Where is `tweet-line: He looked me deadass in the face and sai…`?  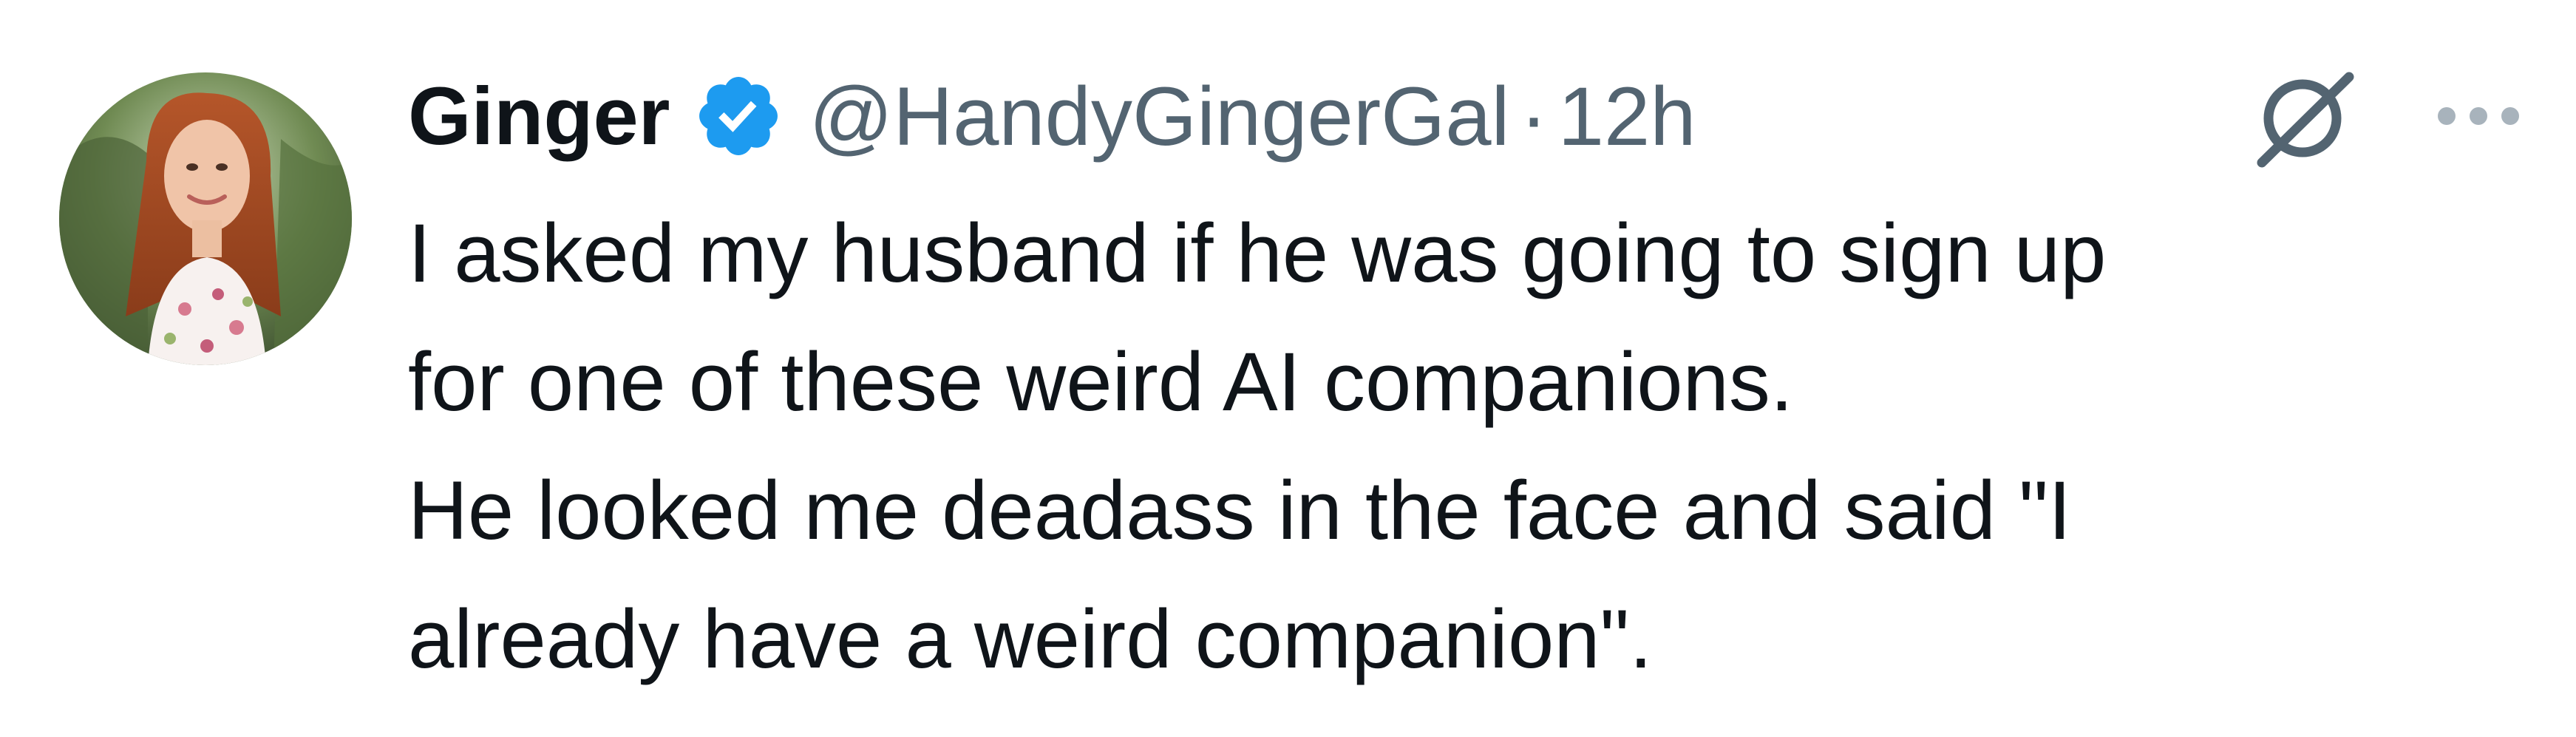
tweet-line: He looked me deadass in the face and sai… is located at coordinates (1240, 510).